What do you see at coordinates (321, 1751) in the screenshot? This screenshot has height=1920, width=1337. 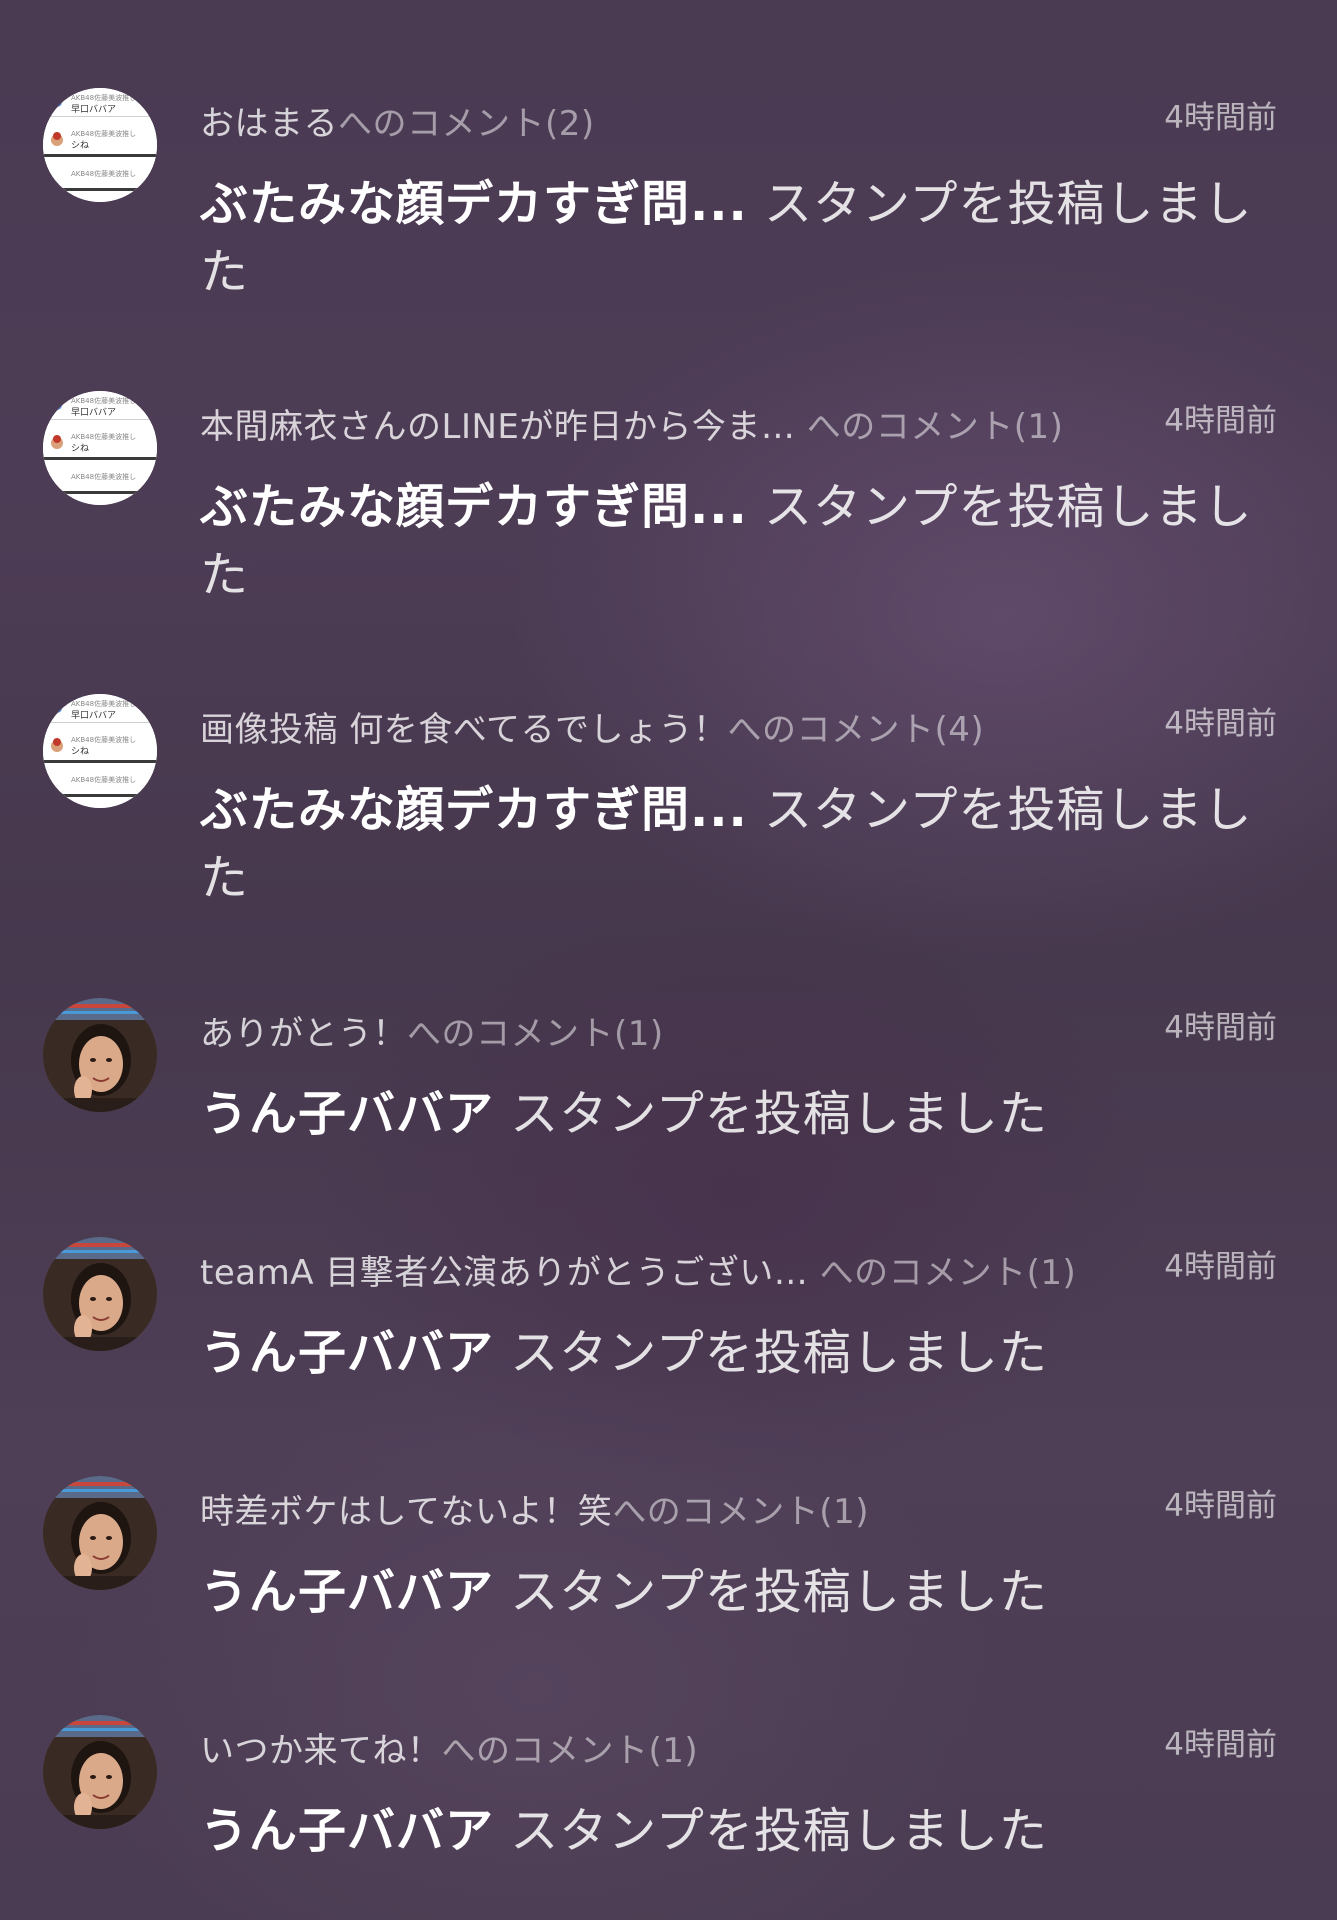 I see `post-title: いつか来てね！` at bounding box center [321, 1751].